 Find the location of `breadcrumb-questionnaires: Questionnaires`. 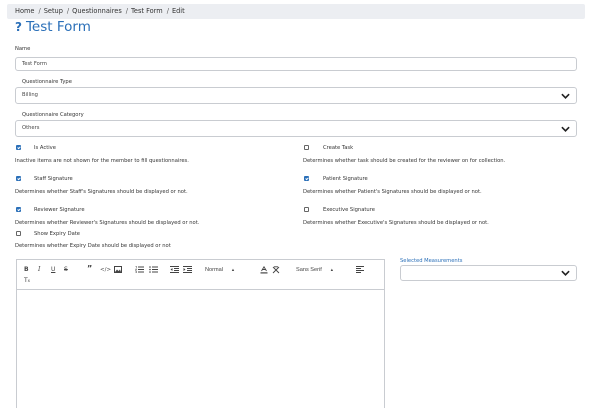

breadcrumb-questionnaires: Questionnaires is located at coordinates (97, 11).